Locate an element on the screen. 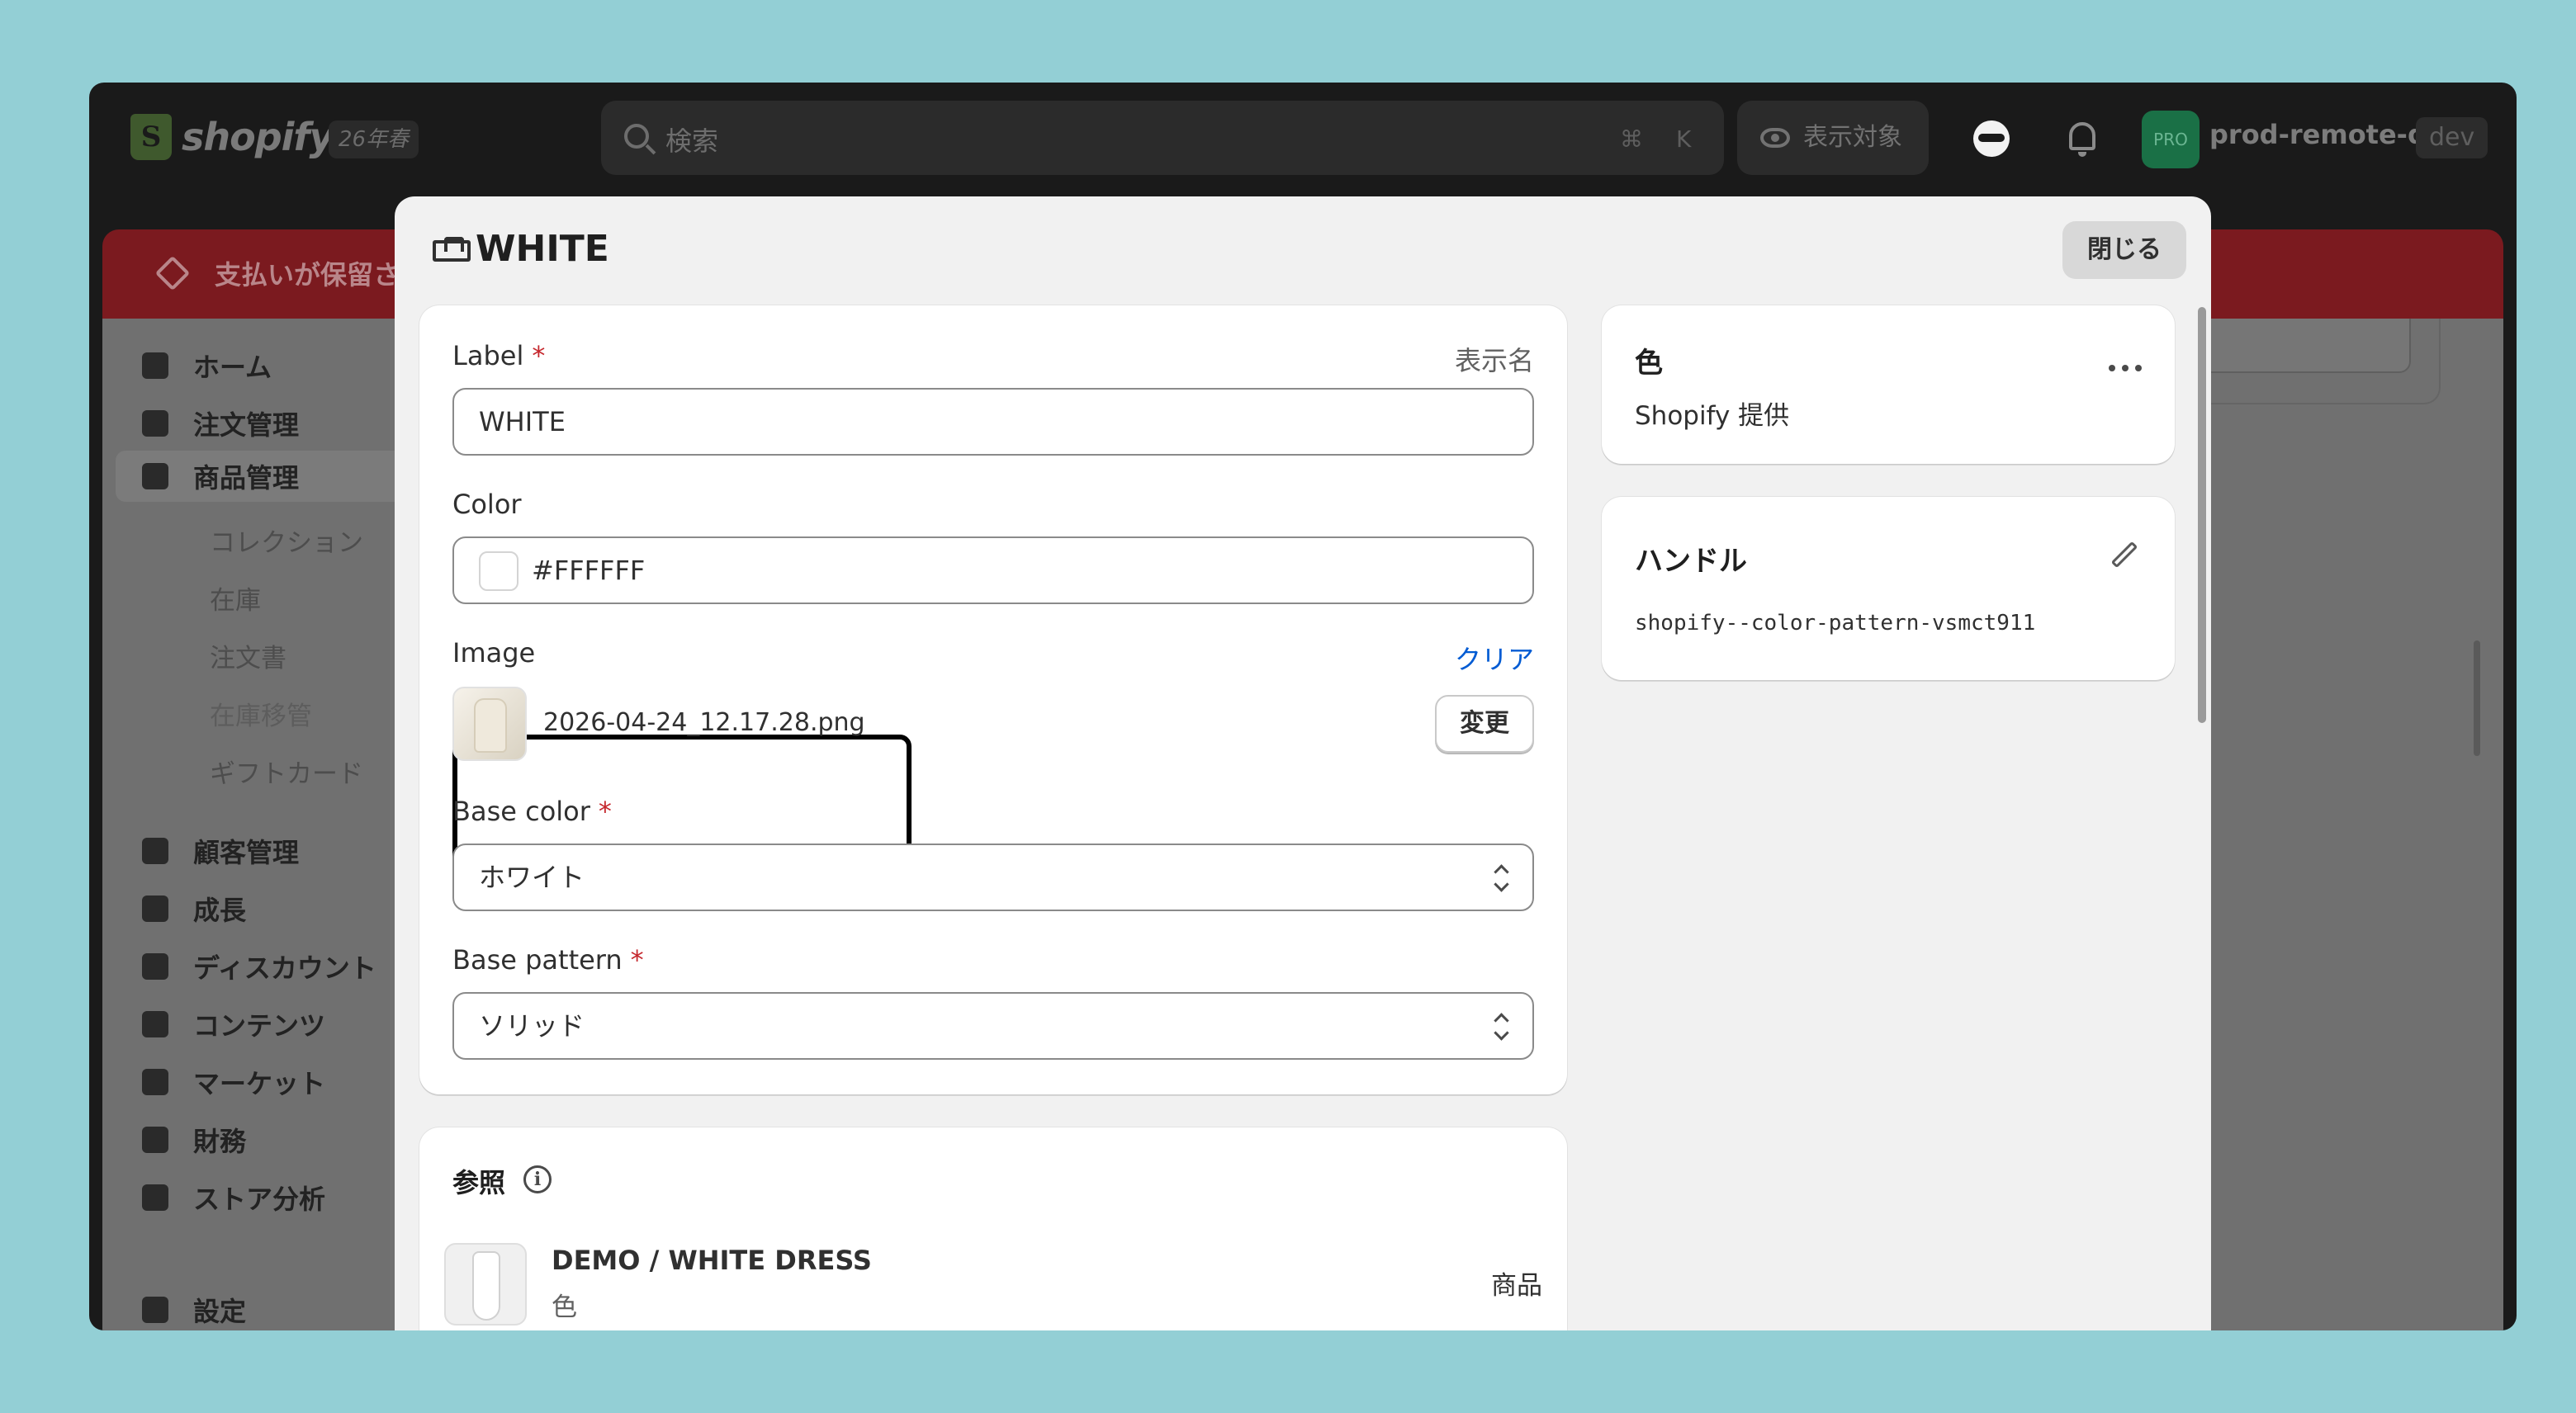  shopify-logo: shopify is located at coordinates (232, 137).